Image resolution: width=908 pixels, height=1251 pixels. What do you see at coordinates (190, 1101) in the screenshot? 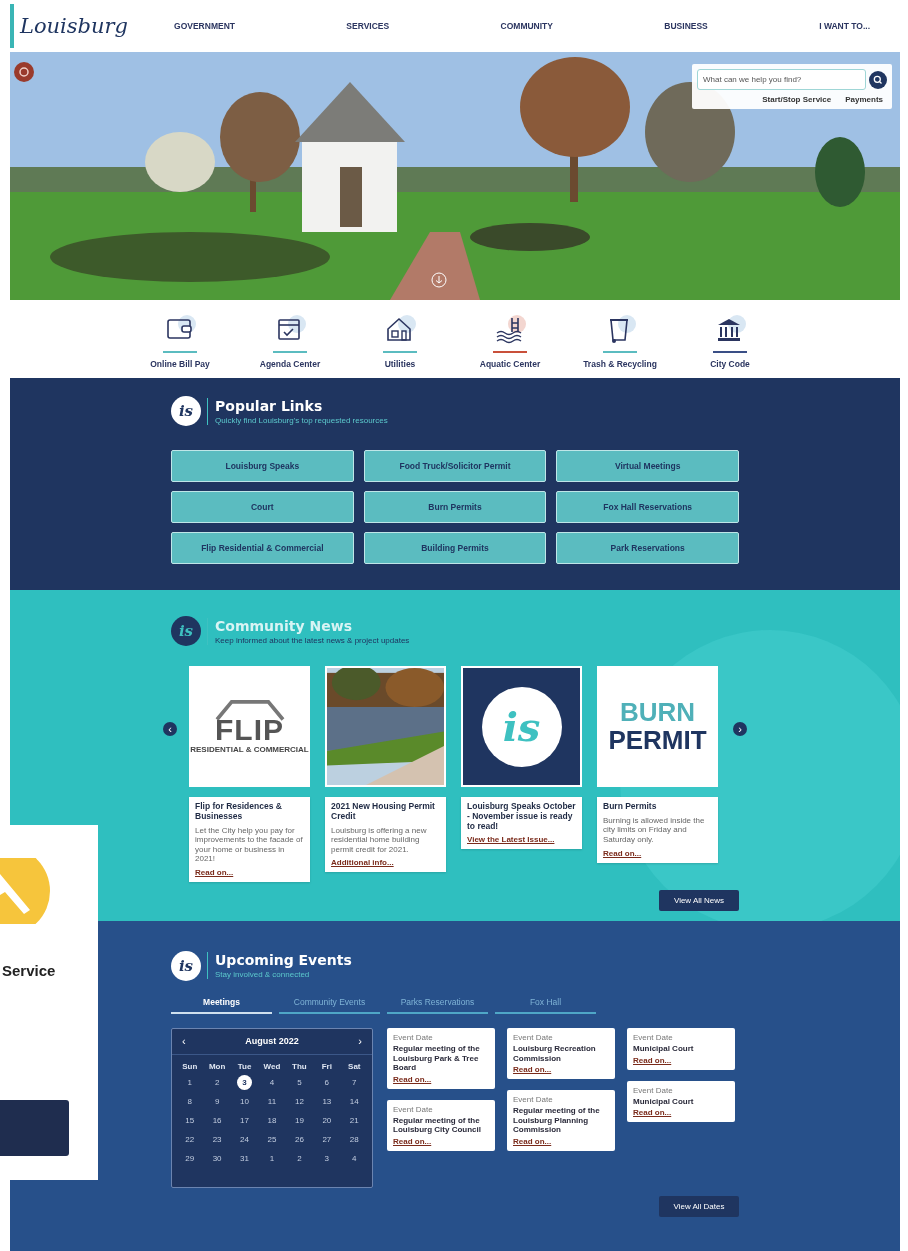
I see `calendar-day: 8` at bounding box center [190, 1101].